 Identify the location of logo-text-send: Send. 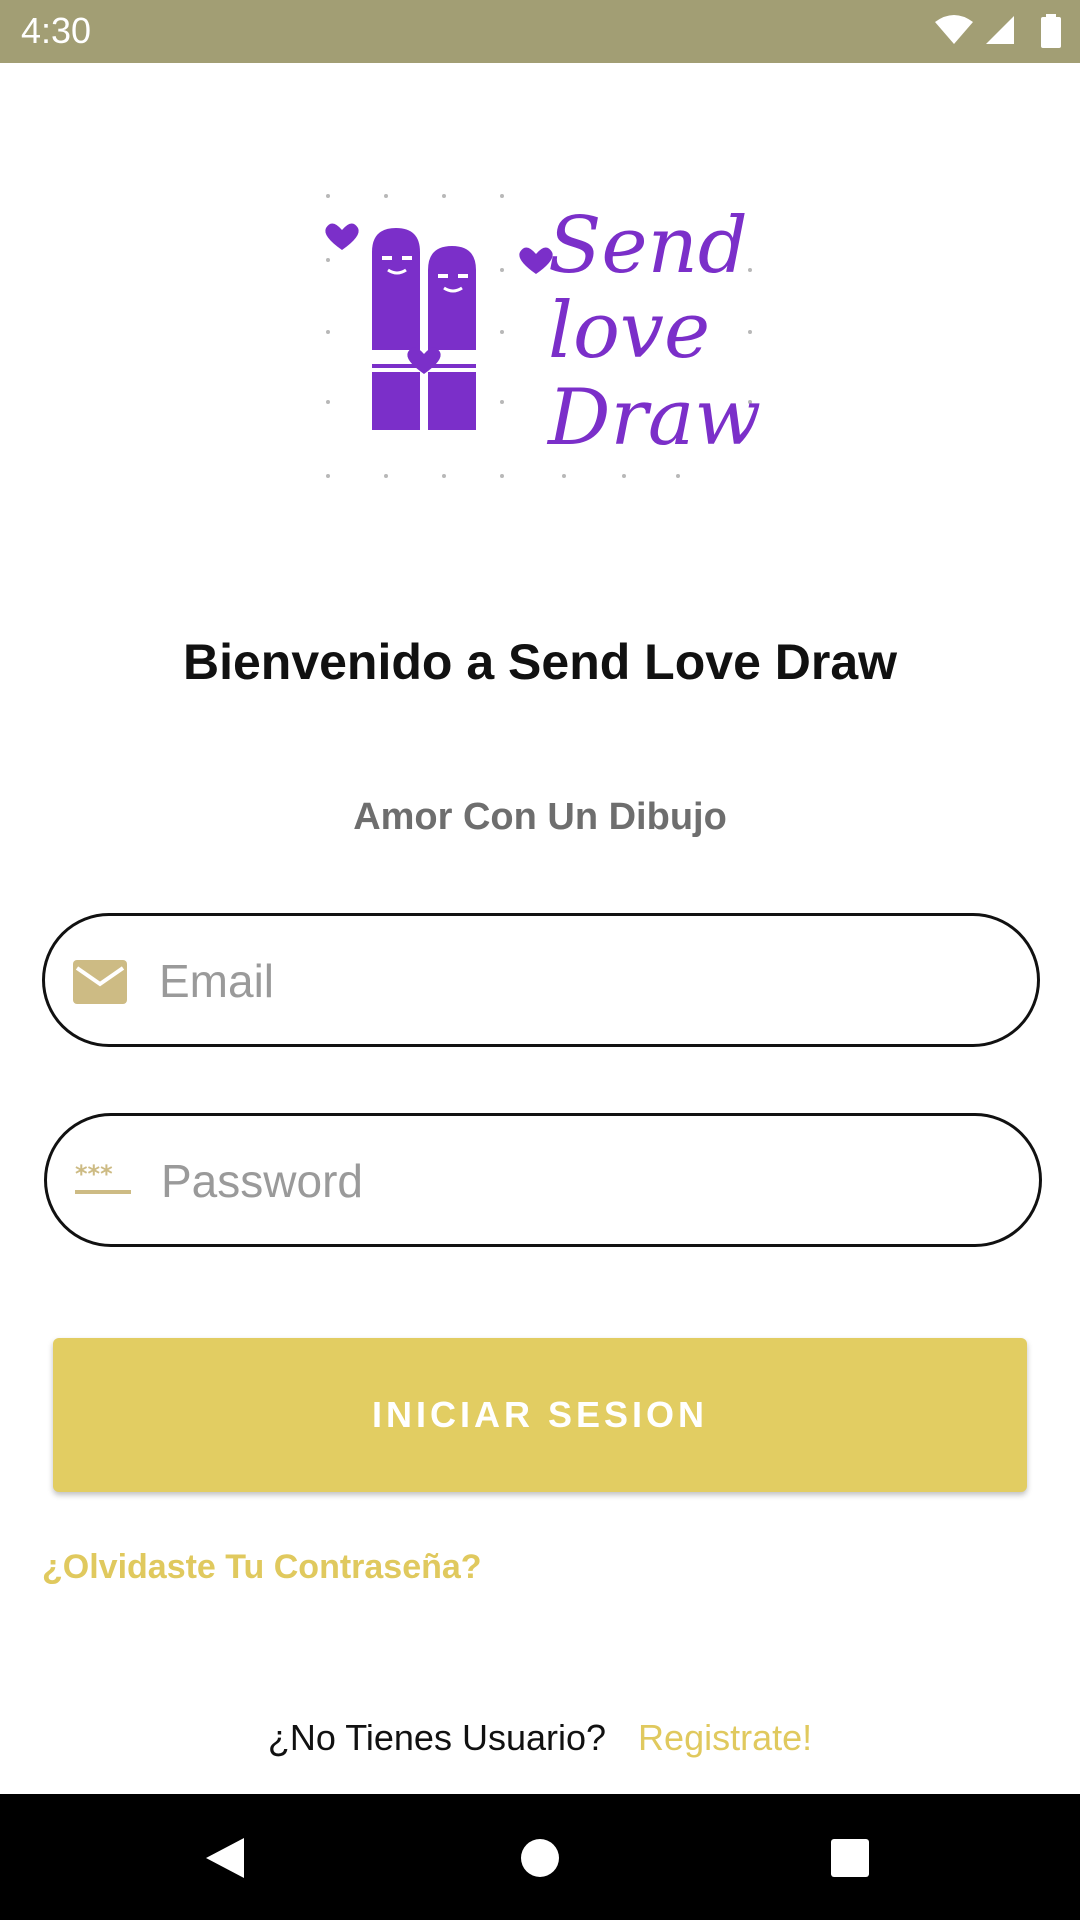
(648, 246).